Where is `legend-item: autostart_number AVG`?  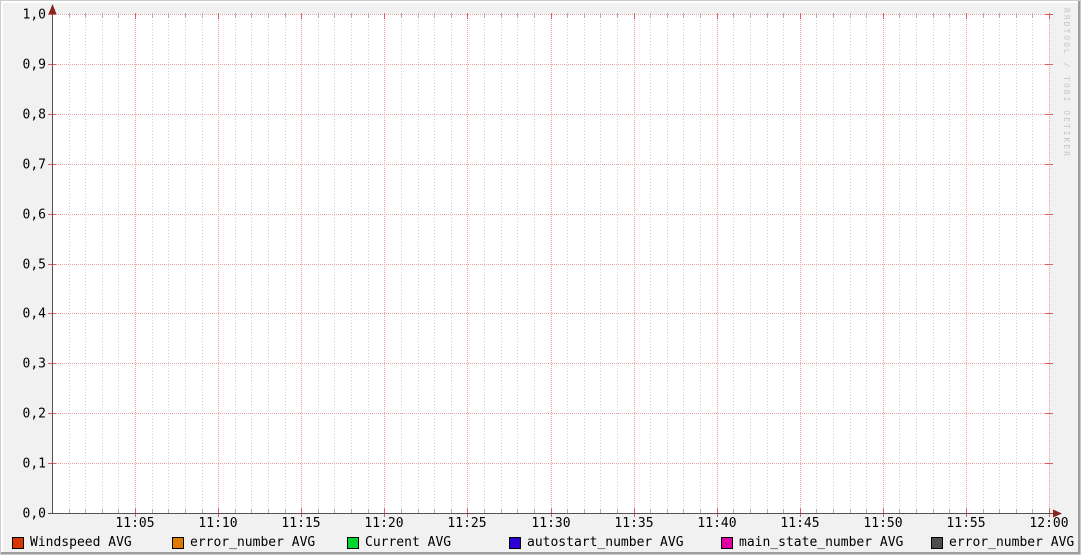
legend-item: autostart_number AVG is located at coordinates (596, 542).